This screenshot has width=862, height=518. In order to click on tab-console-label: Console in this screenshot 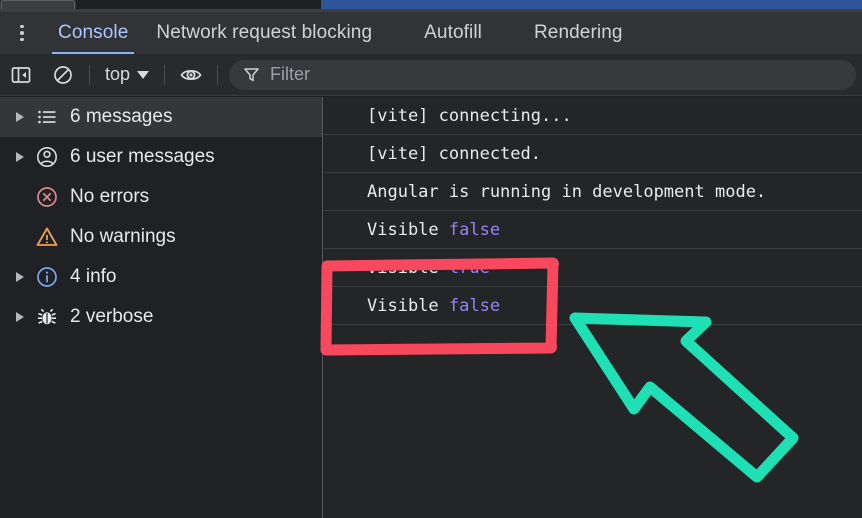, I will do `click(93, 32)`.